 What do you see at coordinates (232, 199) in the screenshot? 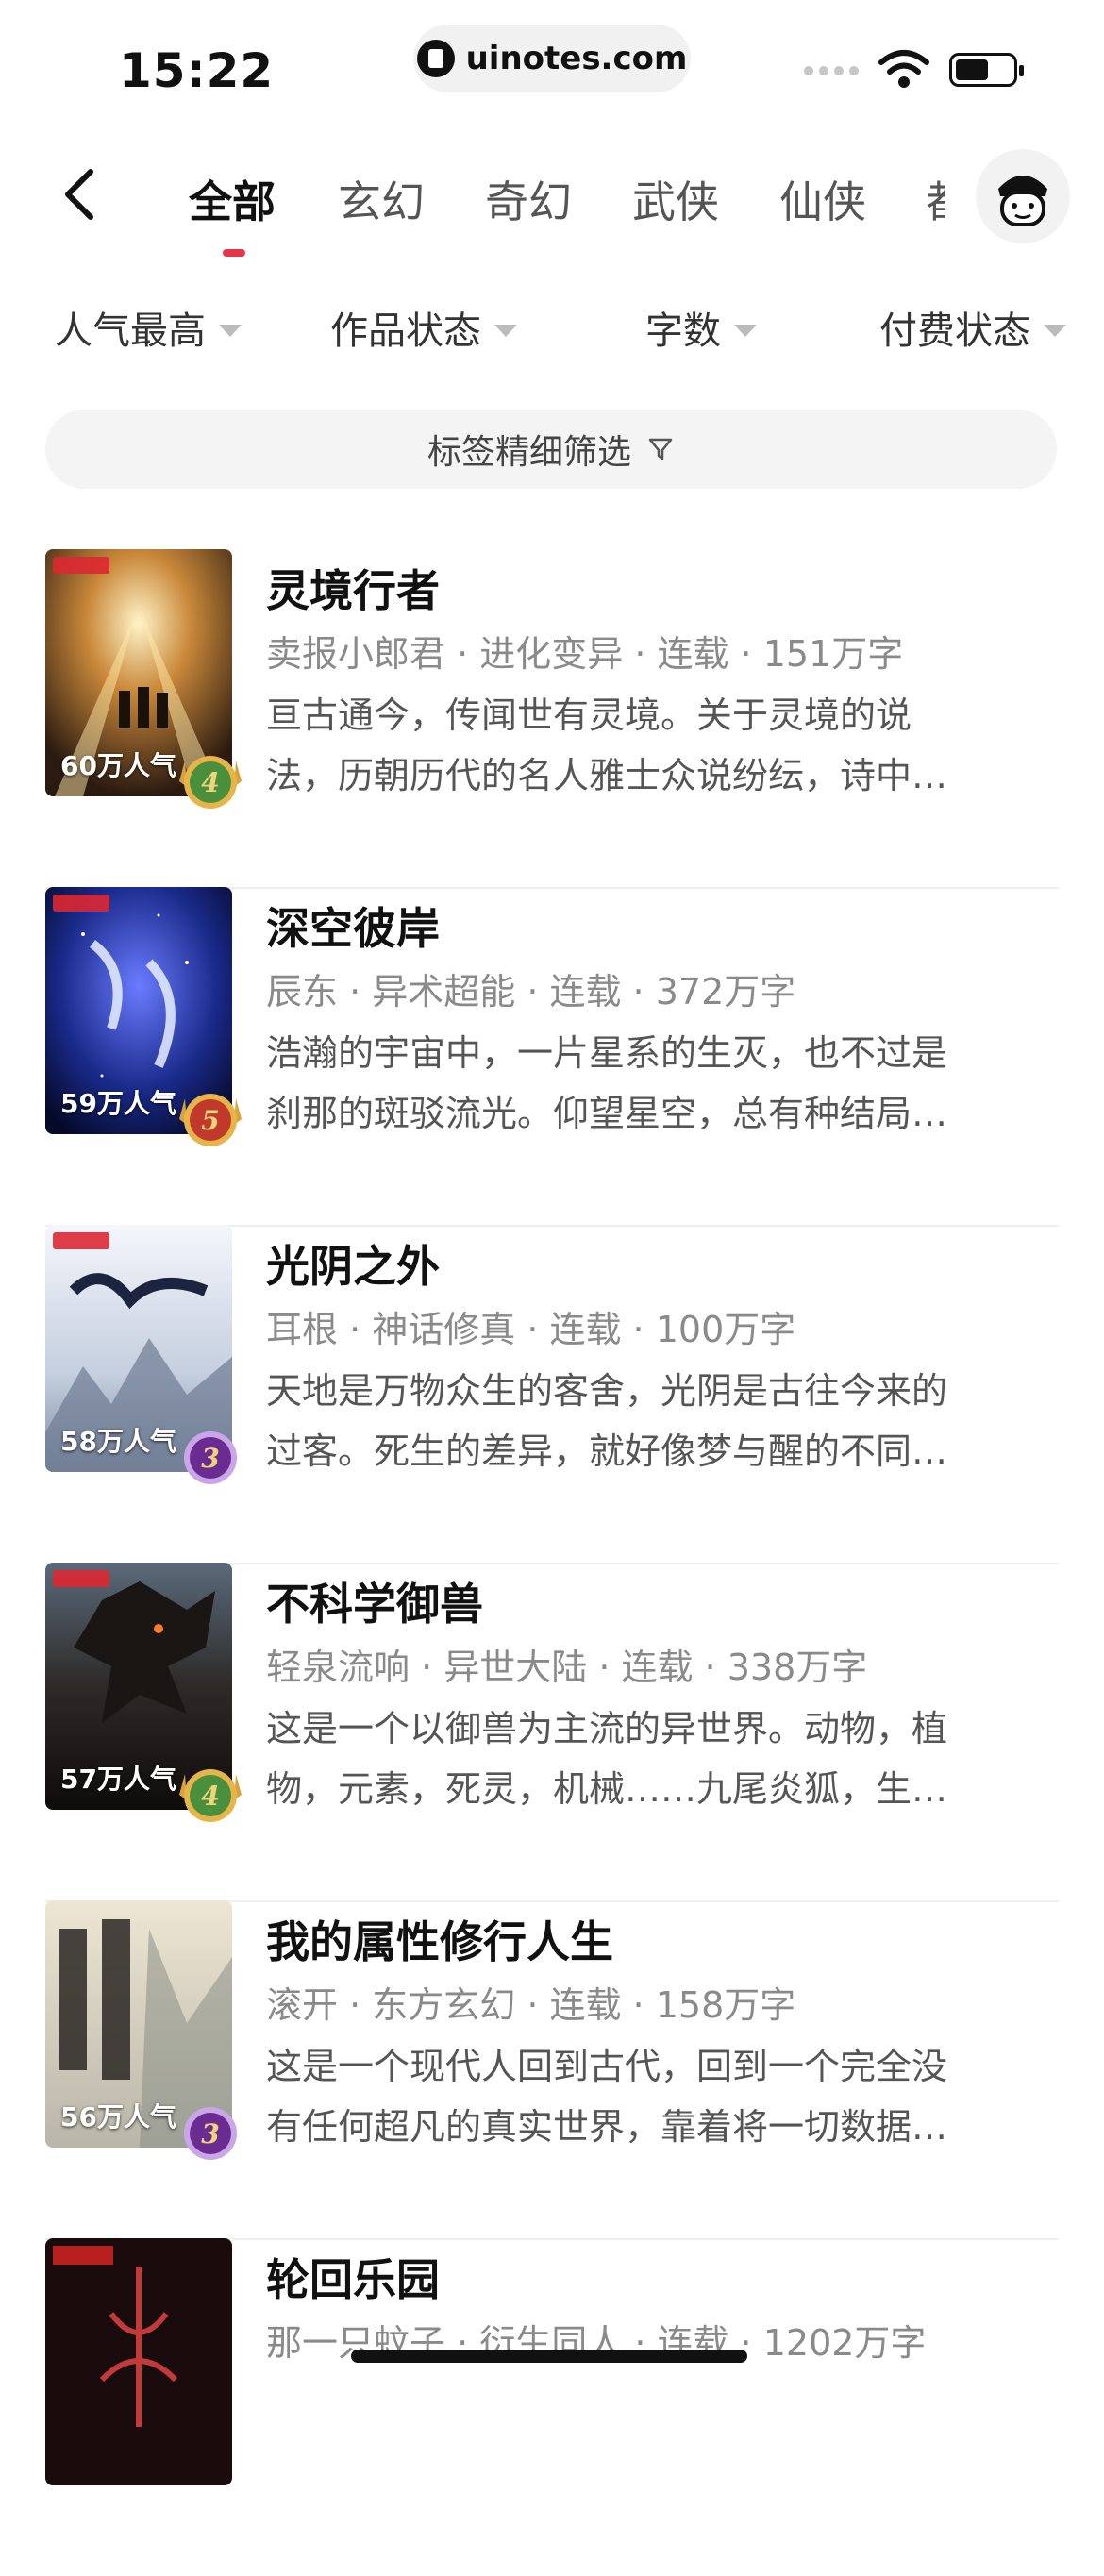
I see `tab-all: 全部` at bounding box center [232, 199].